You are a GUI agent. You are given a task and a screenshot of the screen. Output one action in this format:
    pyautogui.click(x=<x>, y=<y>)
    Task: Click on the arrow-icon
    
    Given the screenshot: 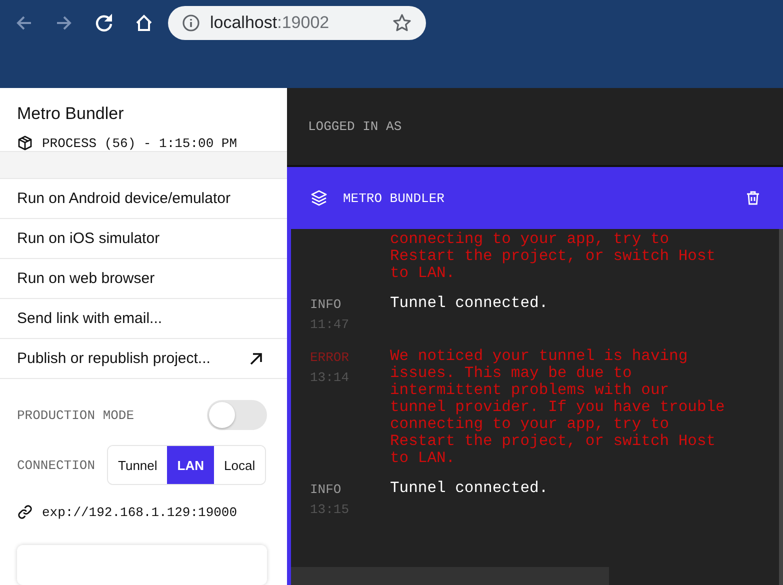 What is the action you would take?
    pyautogui.click(x=256, y=359)
    